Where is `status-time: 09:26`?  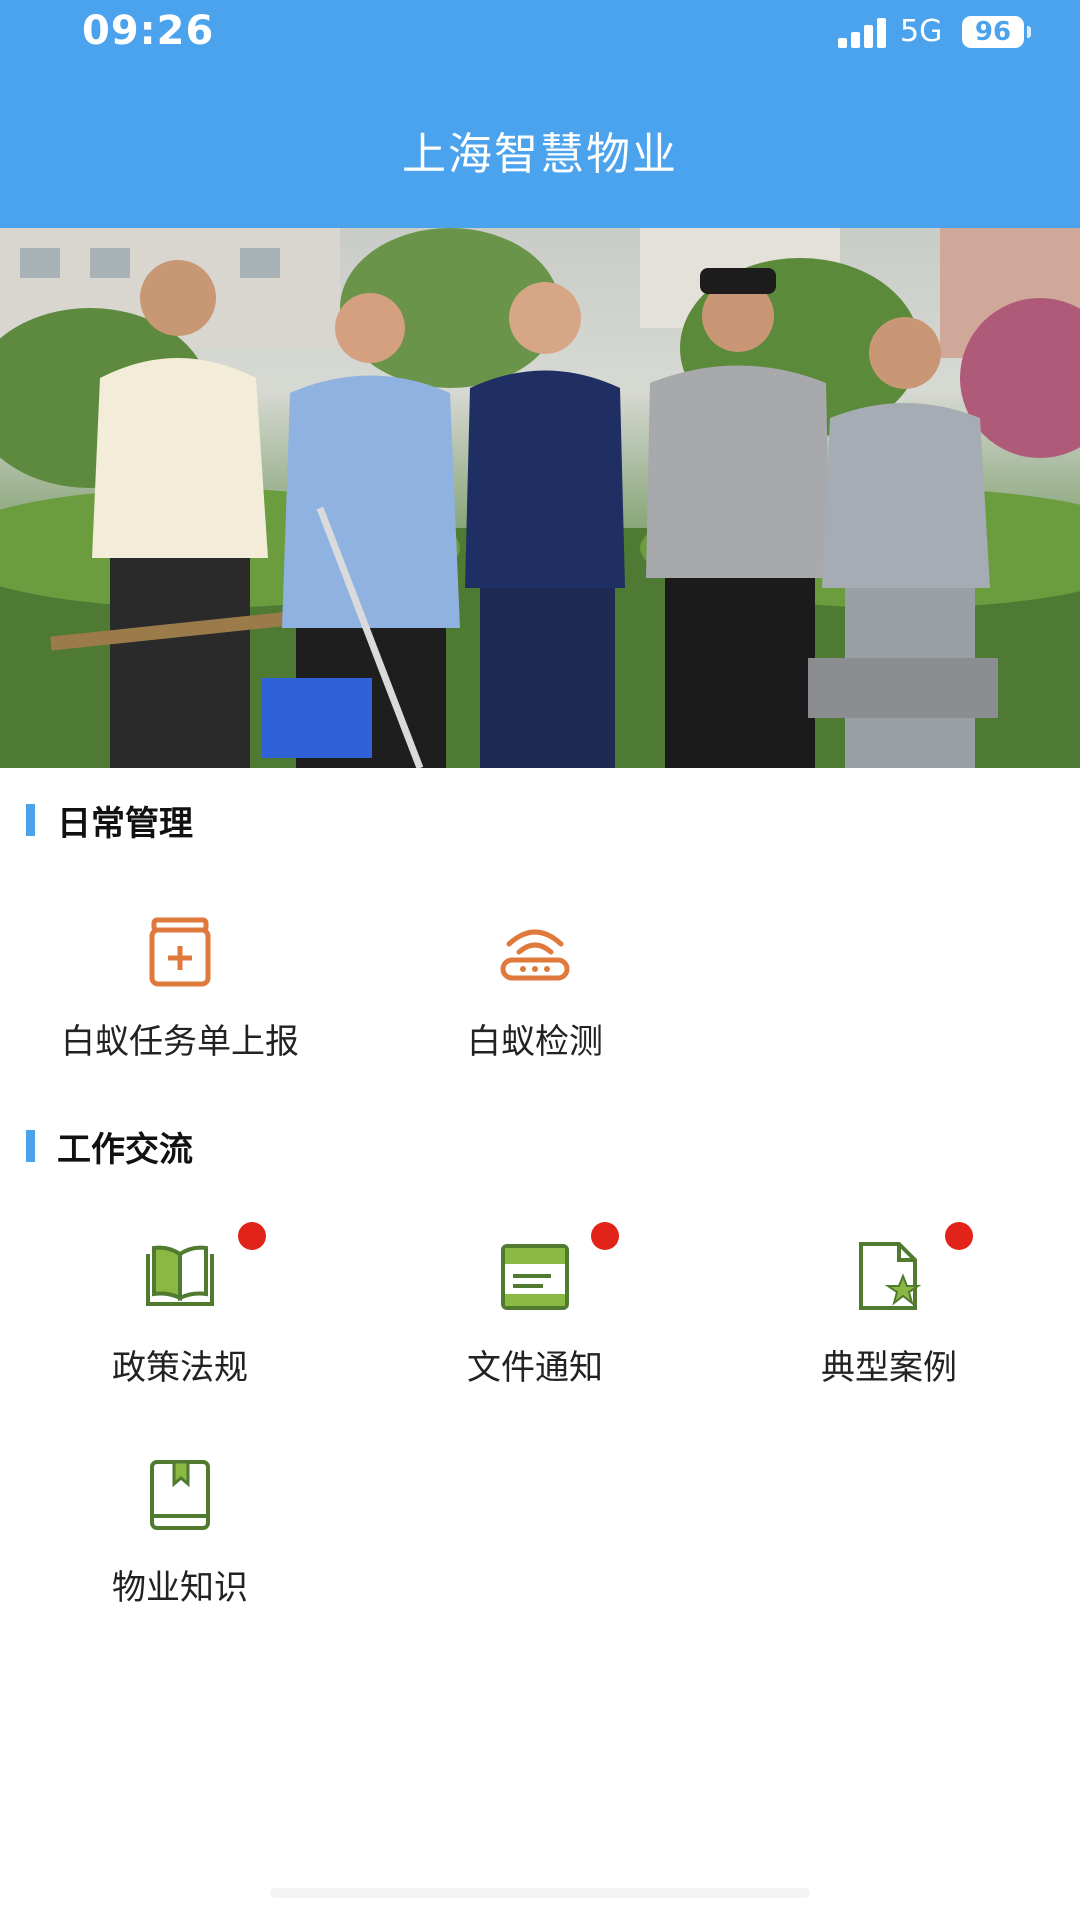
status-time: 09:26 is located at coordinates (148, 31).